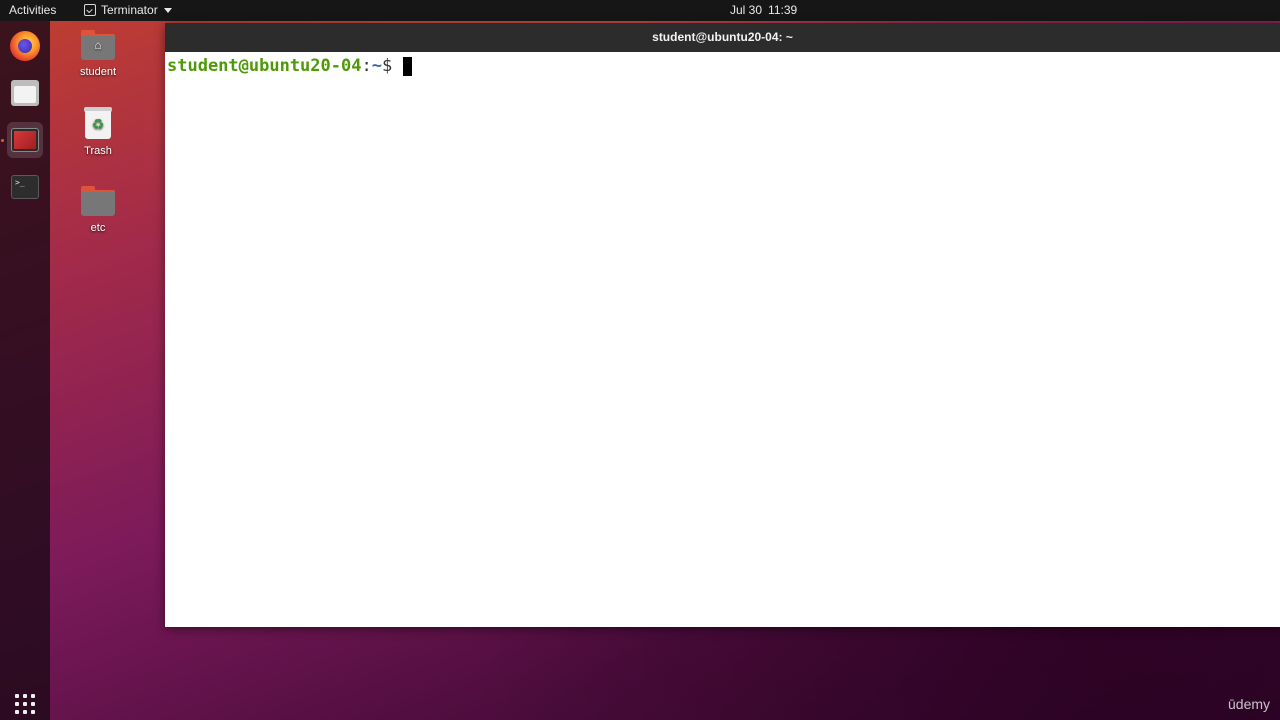  I want to click on desktop-icon-trash: ♻ Trash, so click(98, 132).